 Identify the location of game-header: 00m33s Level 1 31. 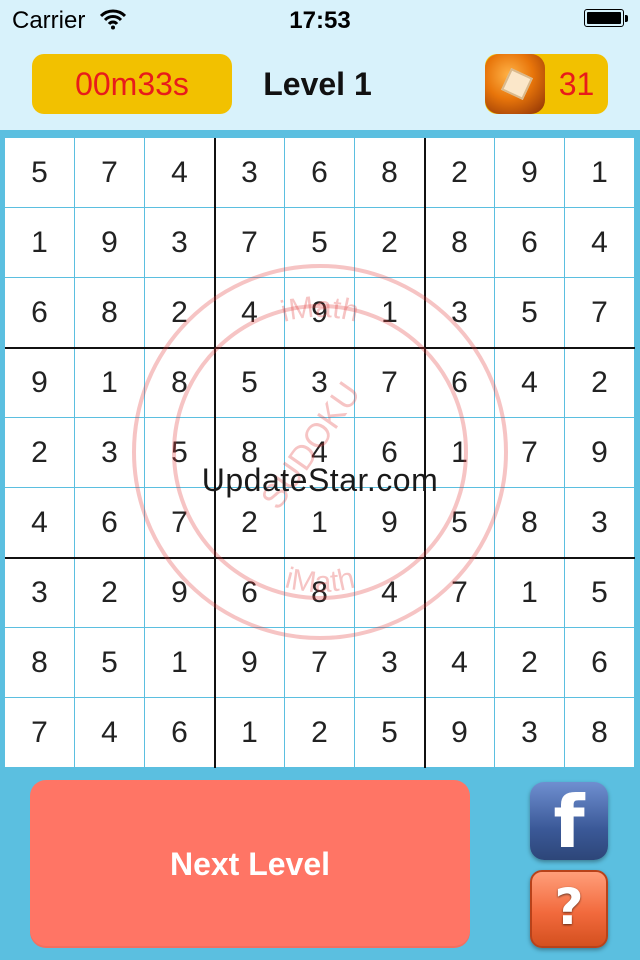
(320, 85).